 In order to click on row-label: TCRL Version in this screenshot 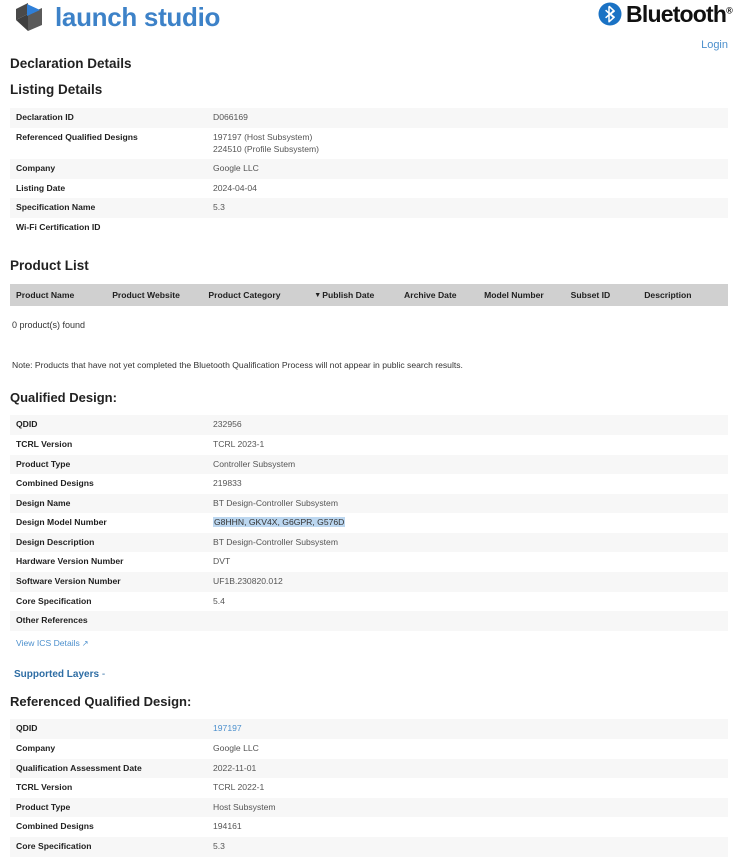, I will do `click(44, 787)`.